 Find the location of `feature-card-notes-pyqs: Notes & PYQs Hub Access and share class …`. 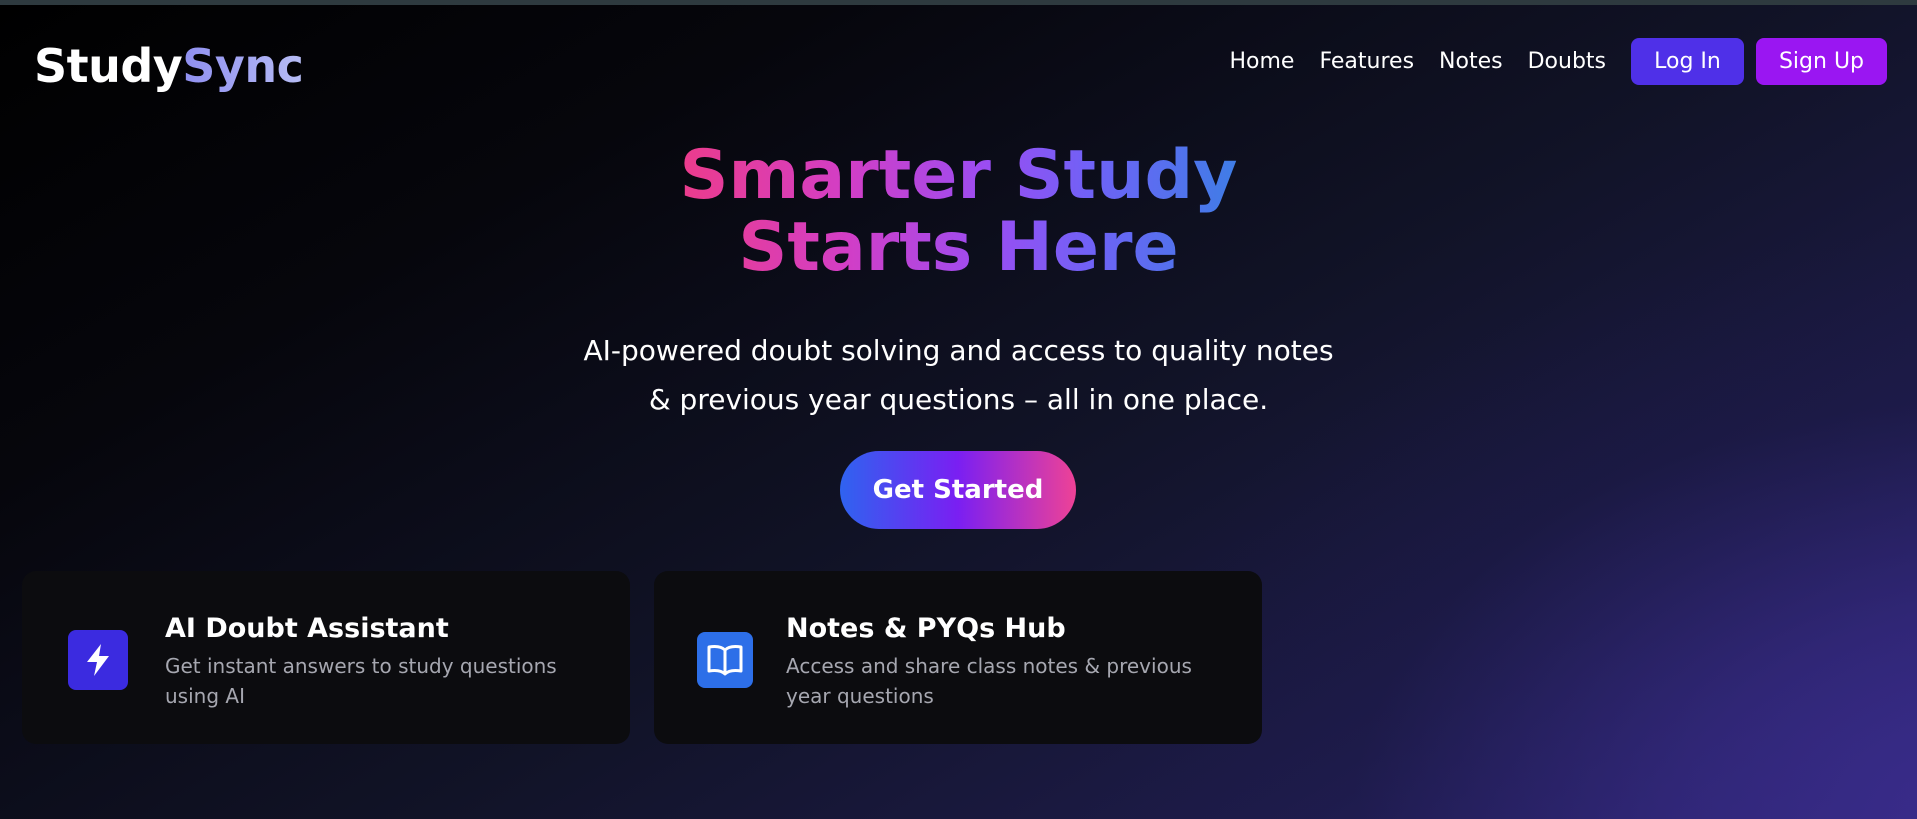

feature-card-notes-pyqs: Notes & PYQs Hub Access and share class … is located at coordinates (958, 657).